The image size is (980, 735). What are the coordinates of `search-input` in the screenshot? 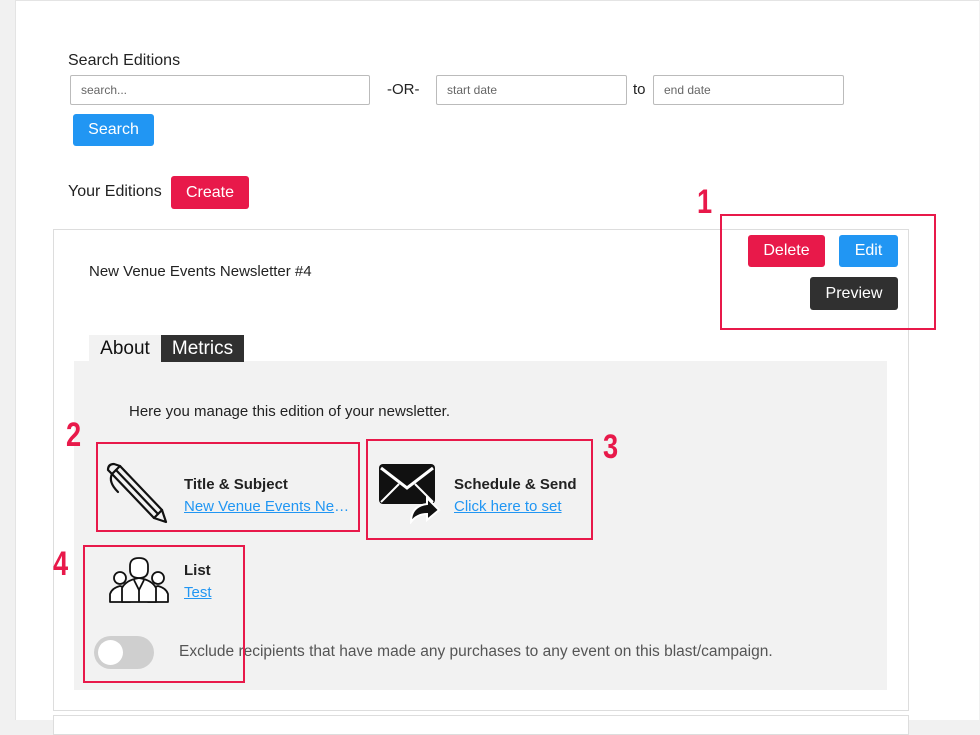 It's located at (220, 90).